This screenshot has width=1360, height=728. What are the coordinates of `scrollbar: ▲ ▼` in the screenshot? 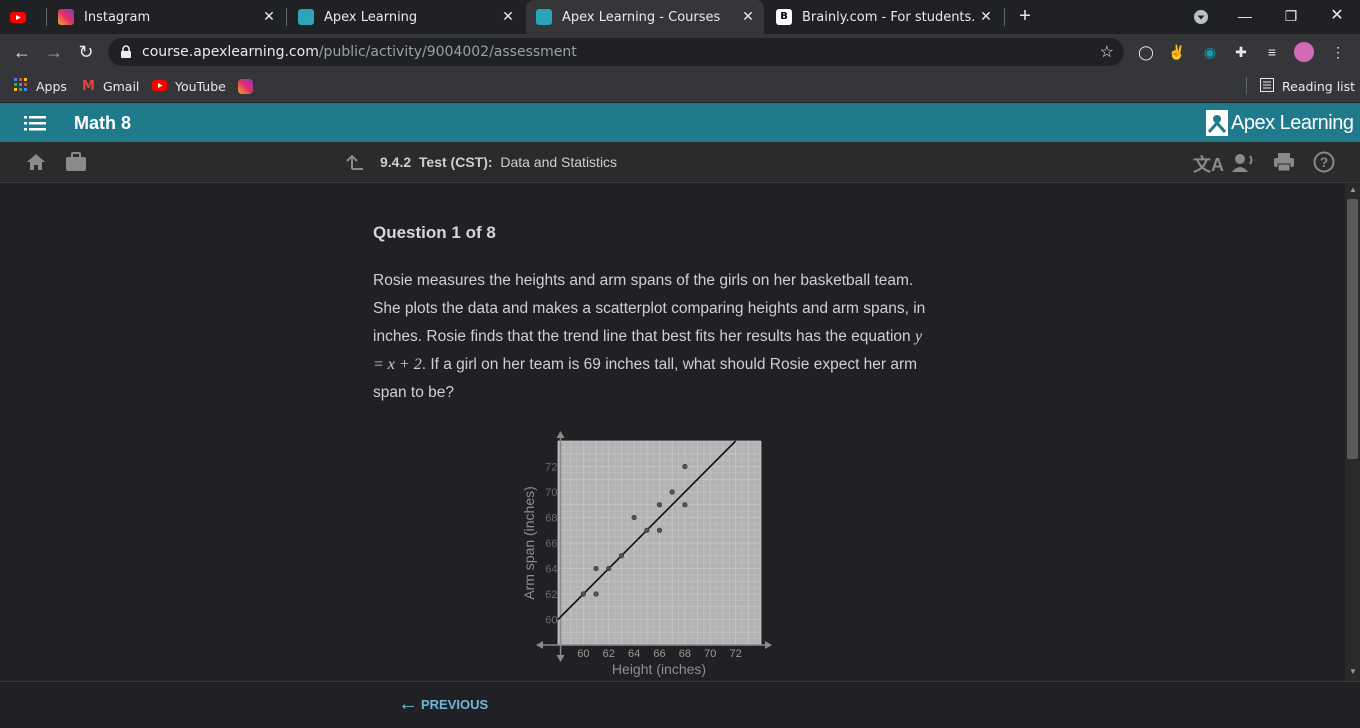 It's located at (1352, 432).